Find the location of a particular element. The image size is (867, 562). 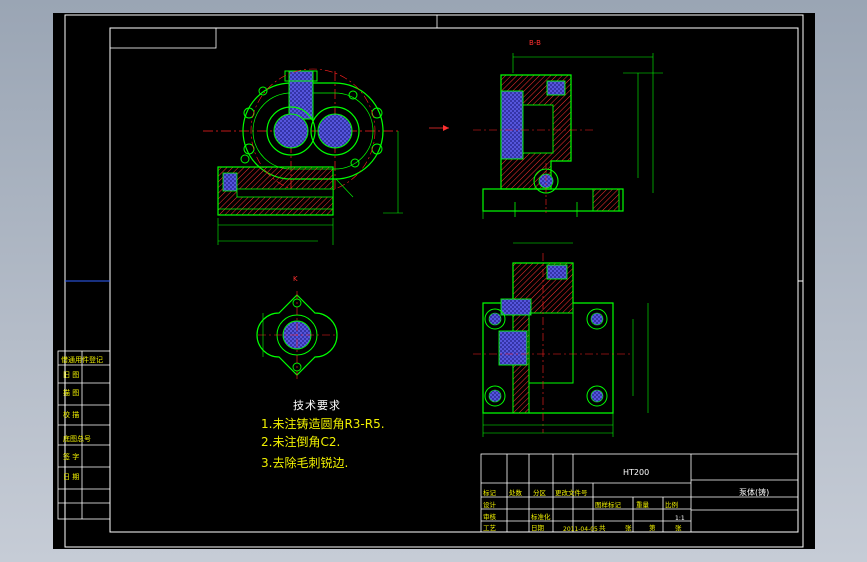

svg-text: 共 is located at coordinates (602, 527).